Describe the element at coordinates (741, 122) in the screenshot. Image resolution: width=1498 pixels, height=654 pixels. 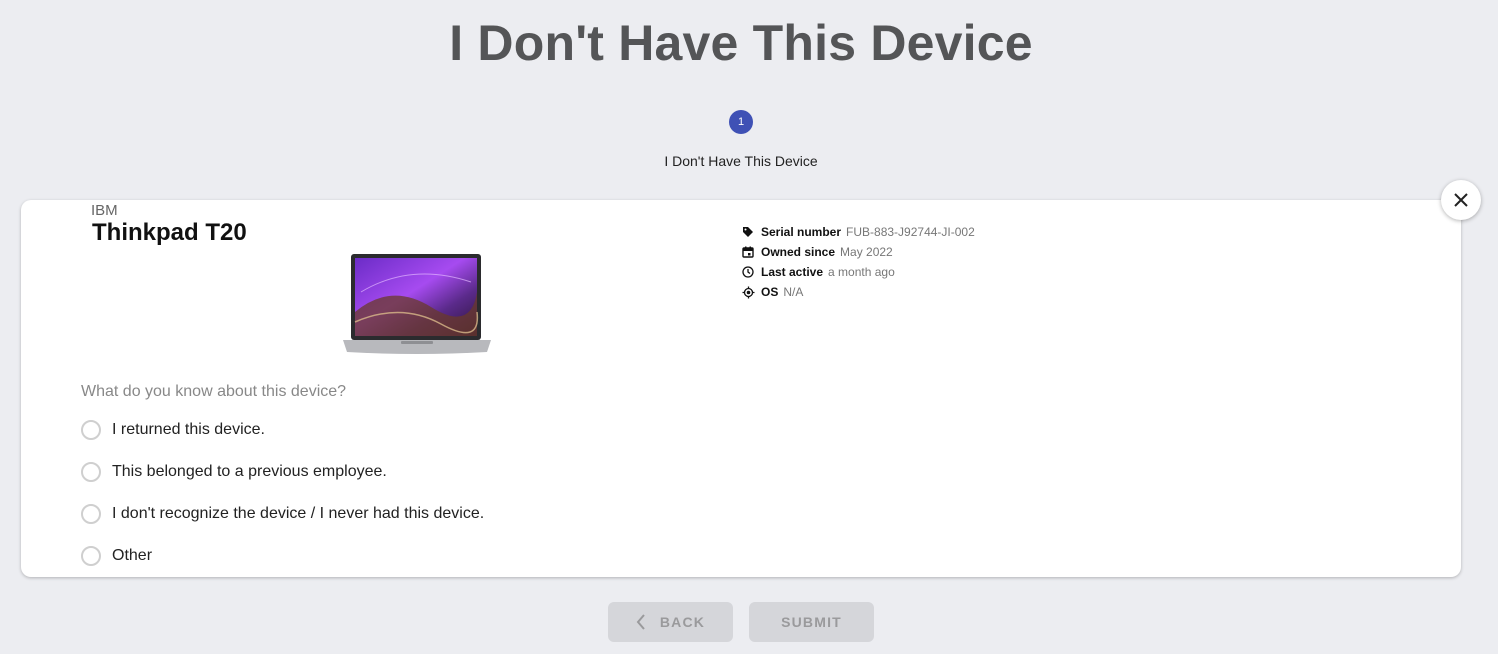
I see `step-number: 1` at that location.